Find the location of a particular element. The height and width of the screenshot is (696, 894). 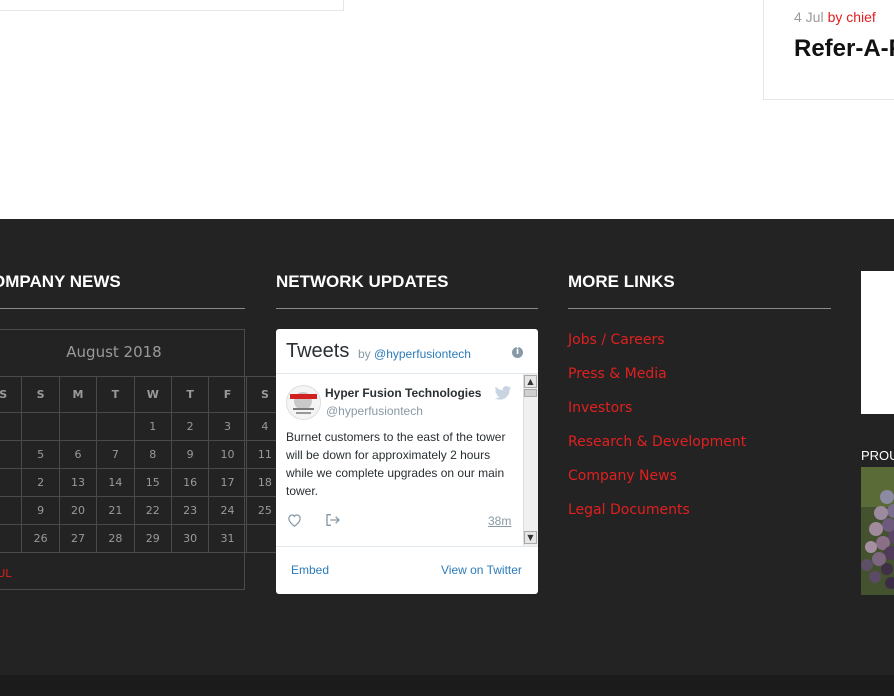

calendar-week: 26 27 28 29 30 31 is located at coordinates (142, 538).